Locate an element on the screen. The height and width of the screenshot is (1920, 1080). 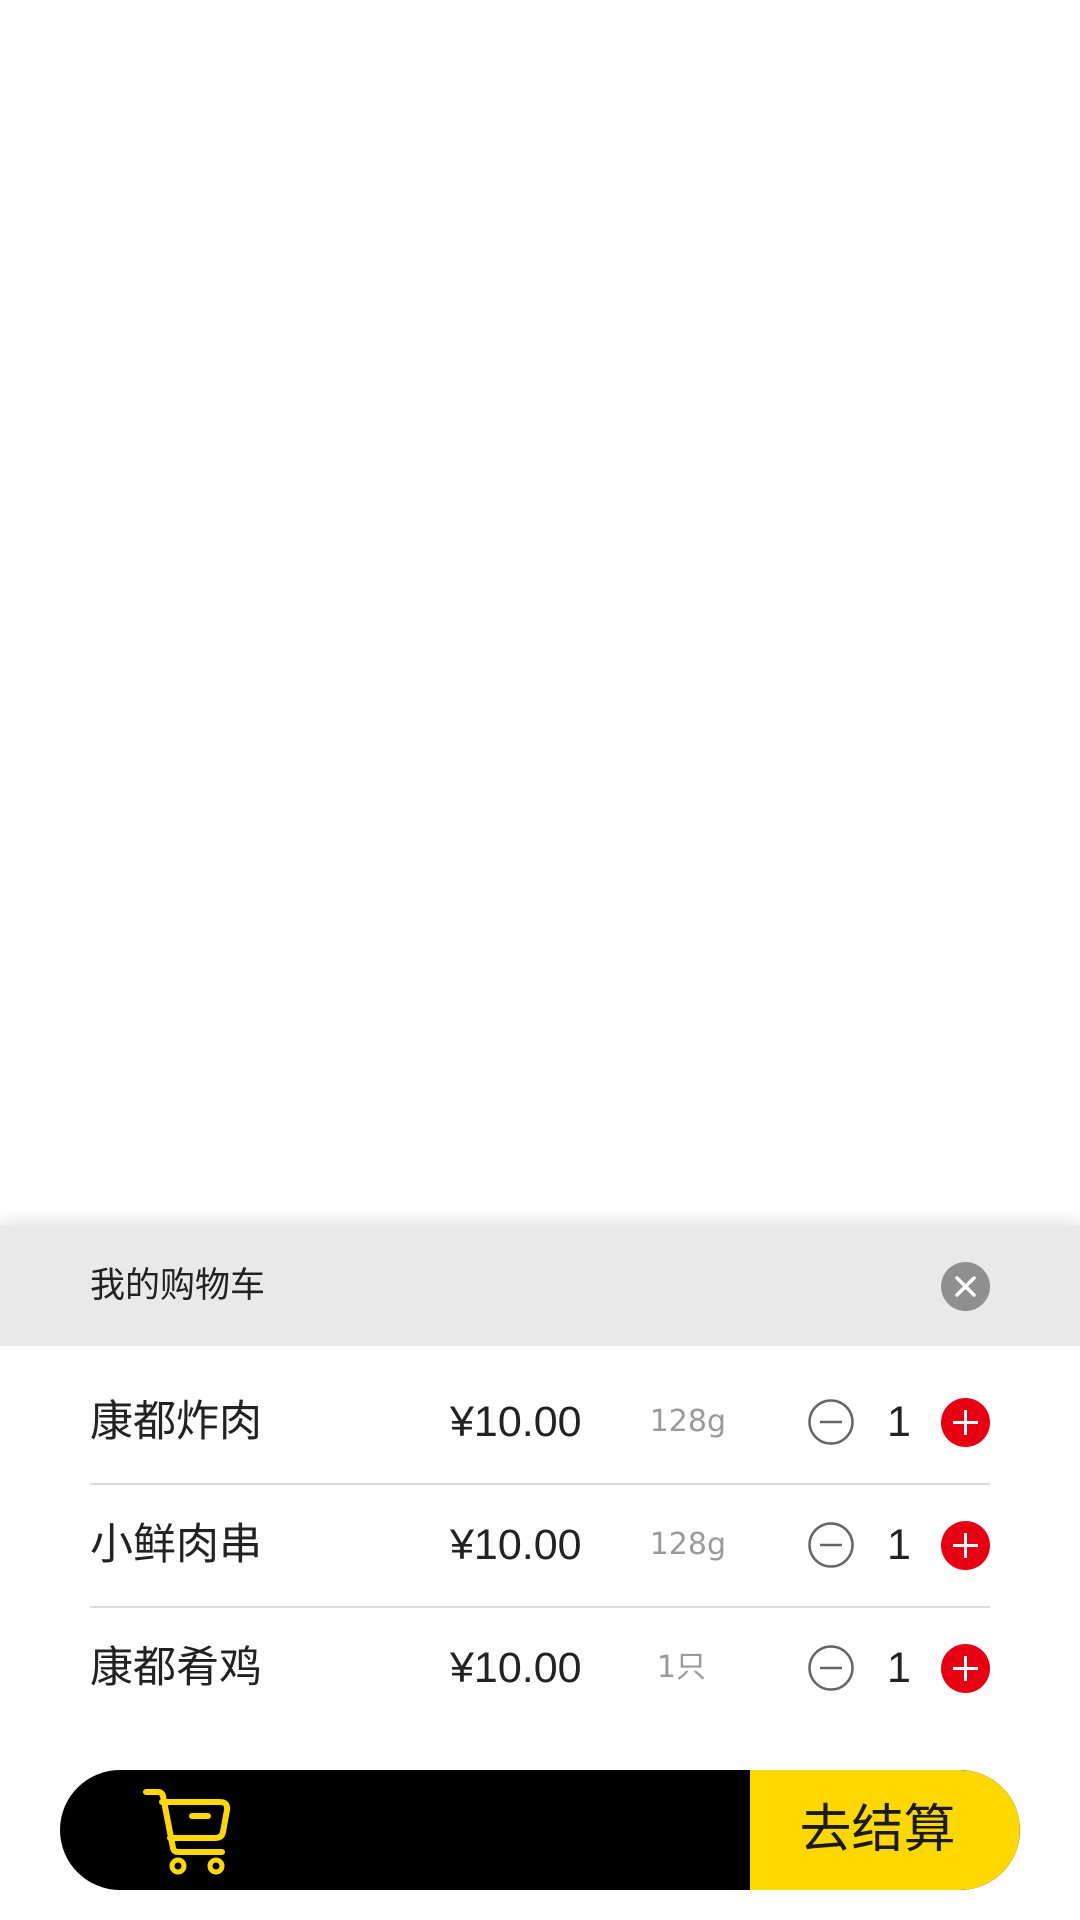
item-price-block: ¥10.00 1只 is located at coordinates (588, 1668).